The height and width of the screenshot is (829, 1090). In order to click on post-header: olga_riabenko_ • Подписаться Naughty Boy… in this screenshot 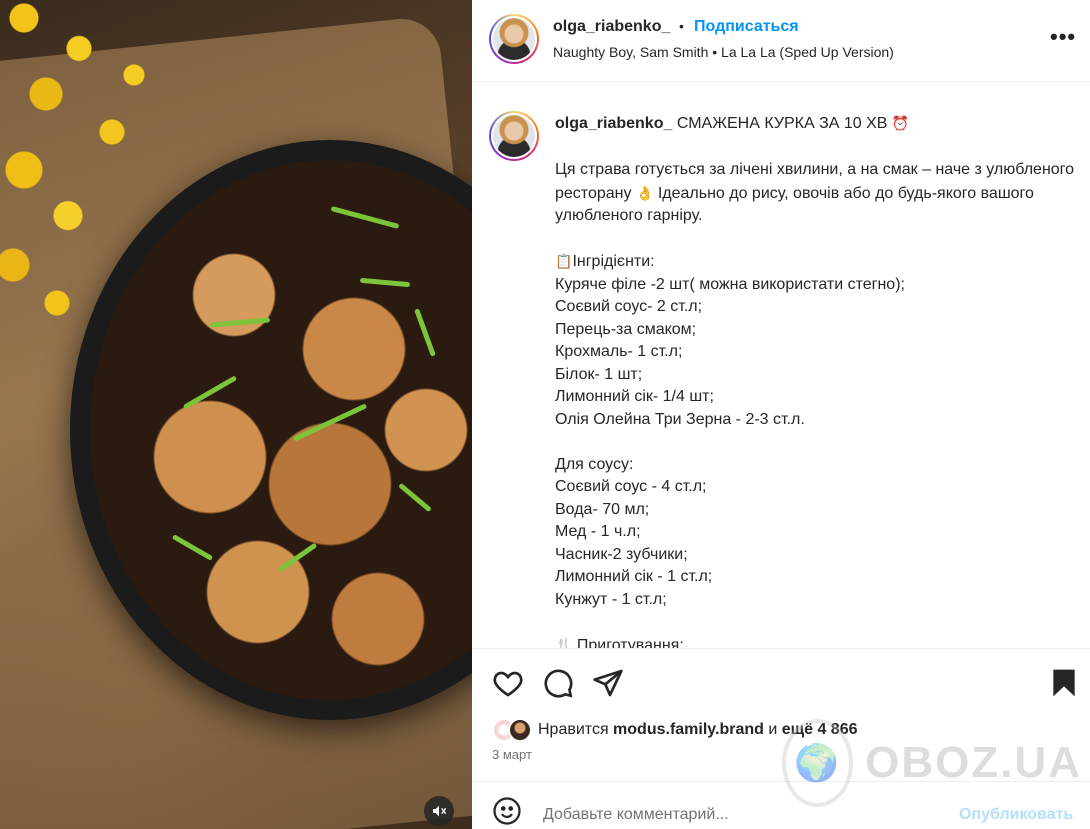, I will do `click(781, 41)`.